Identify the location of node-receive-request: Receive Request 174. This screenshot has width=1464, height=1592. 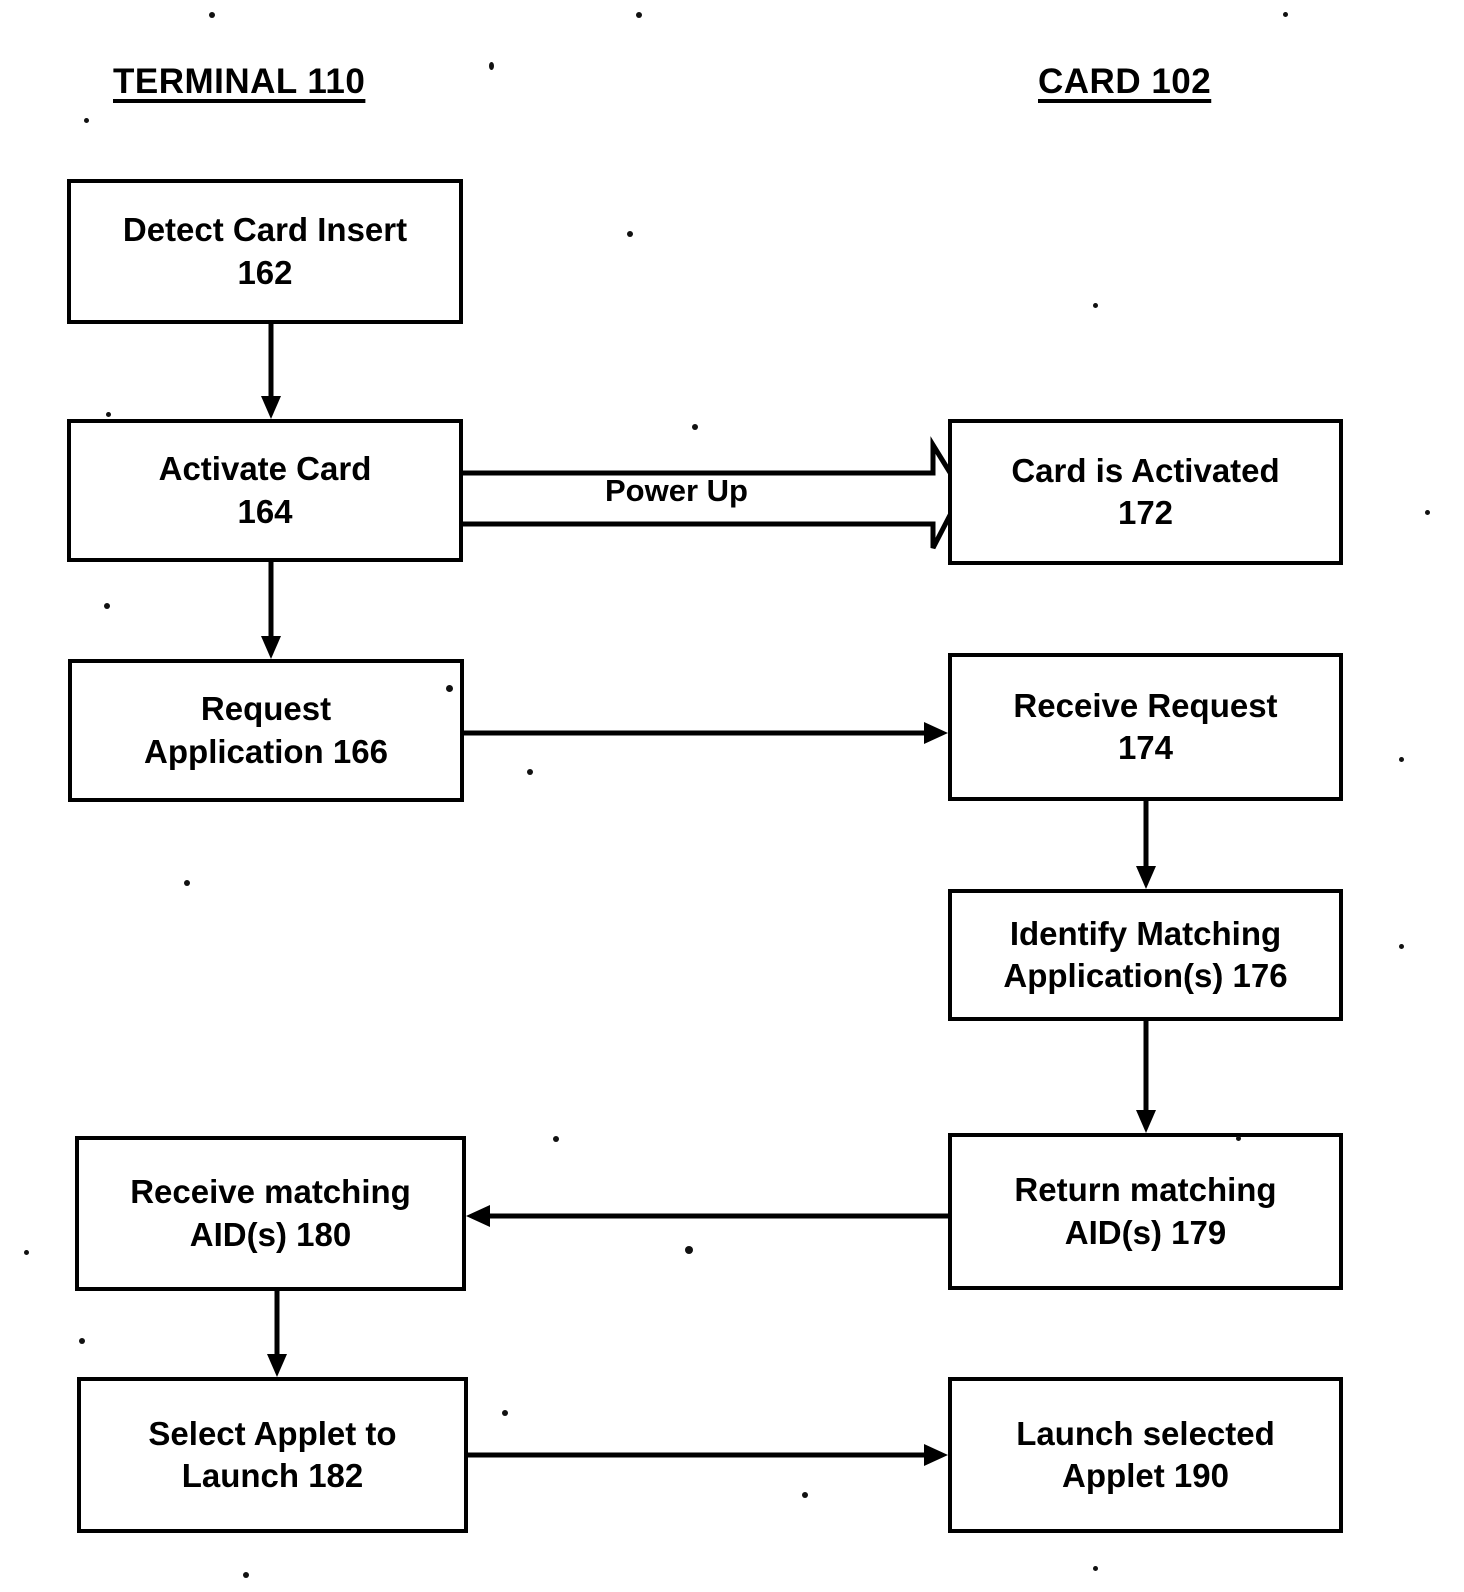
(1145, 727).